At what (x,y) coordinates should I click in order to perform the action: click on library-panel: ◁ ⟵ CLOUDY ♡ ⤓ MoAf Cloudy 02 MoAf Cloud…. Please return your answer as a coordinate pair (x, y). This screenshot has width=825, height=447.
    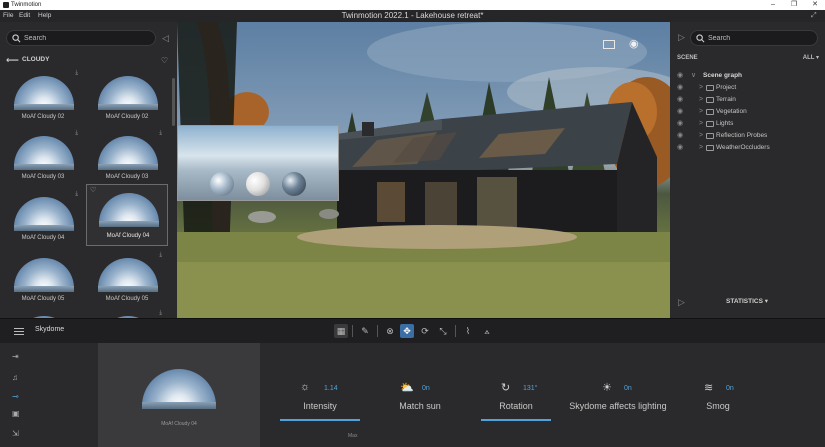
    Looking at the image, I should click on (88, 170).